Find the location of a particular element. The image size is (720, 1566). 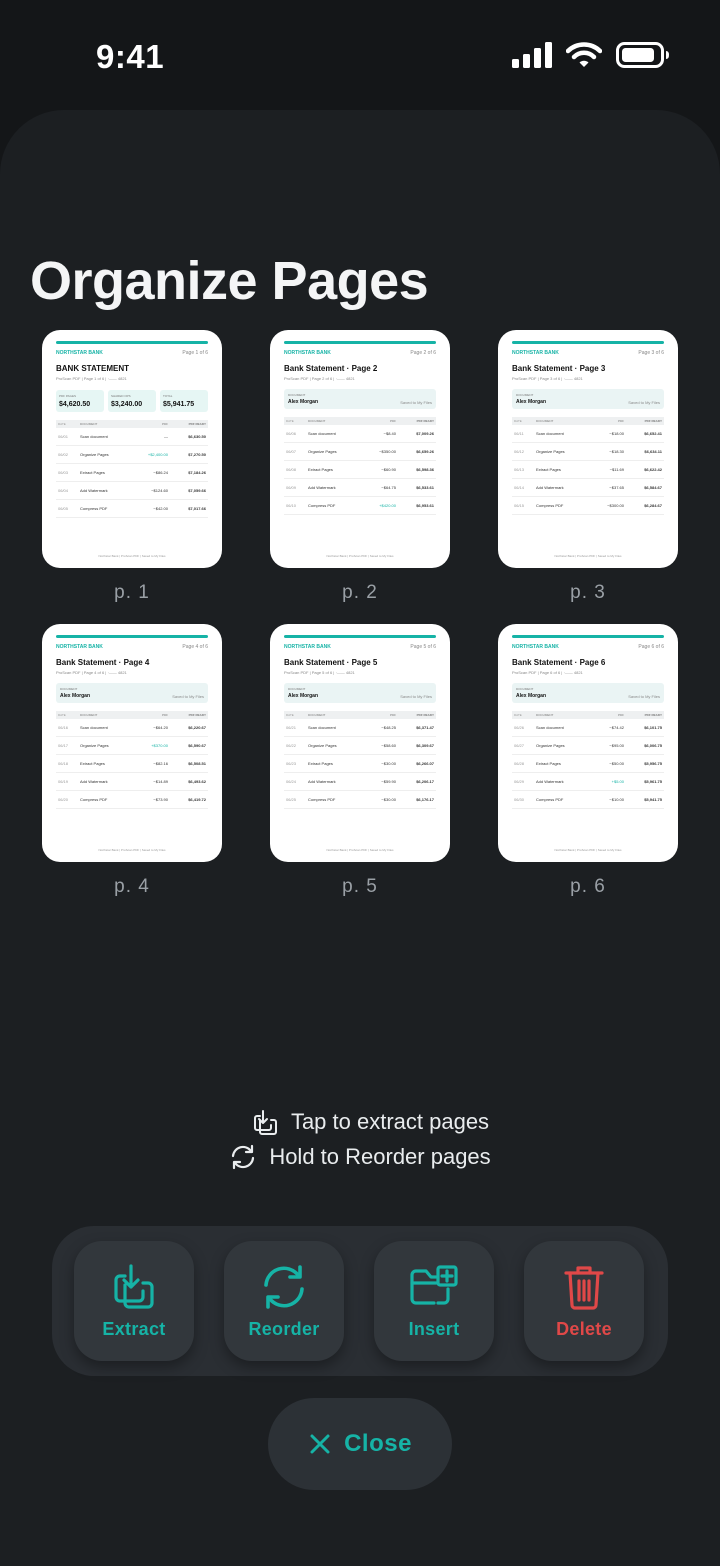

delete-label: Delete is located at coordinates (584, 1329).